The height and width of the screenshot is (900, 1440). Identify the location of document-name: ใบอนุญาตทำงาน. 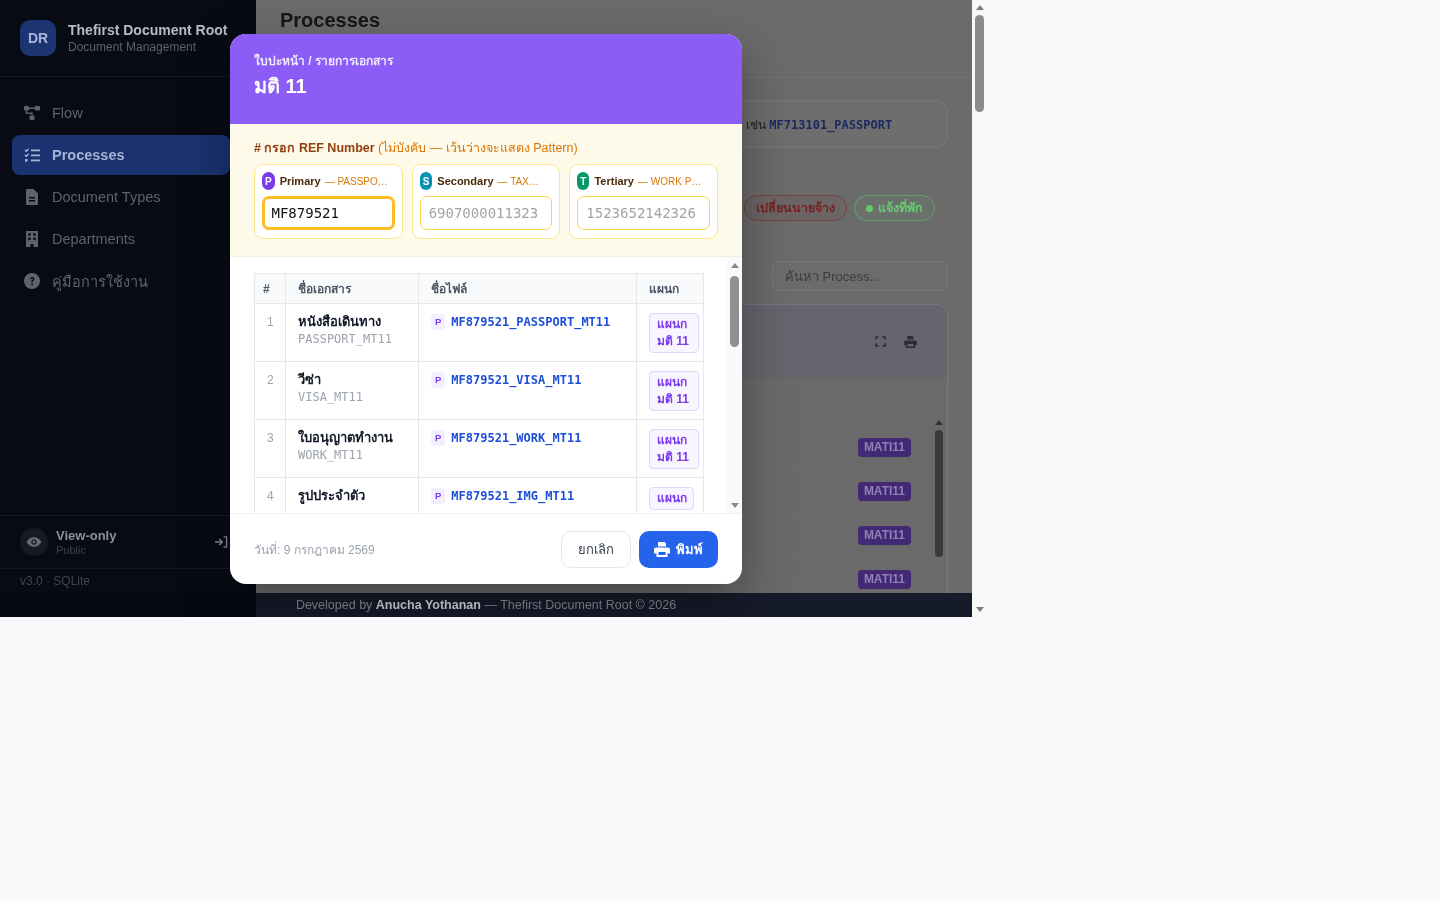
(346, 438).